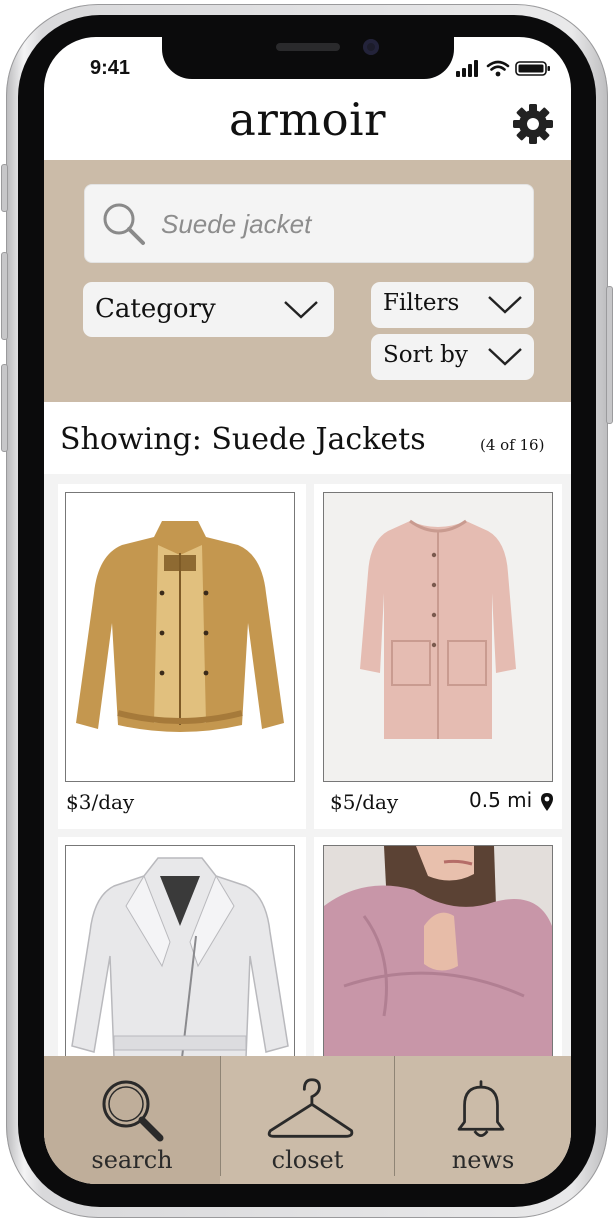 This screenshot has width=614, height=1222. Describe the element at coordinates (547, 802) in the screenshot. I see `location-pin-icon` at that location.